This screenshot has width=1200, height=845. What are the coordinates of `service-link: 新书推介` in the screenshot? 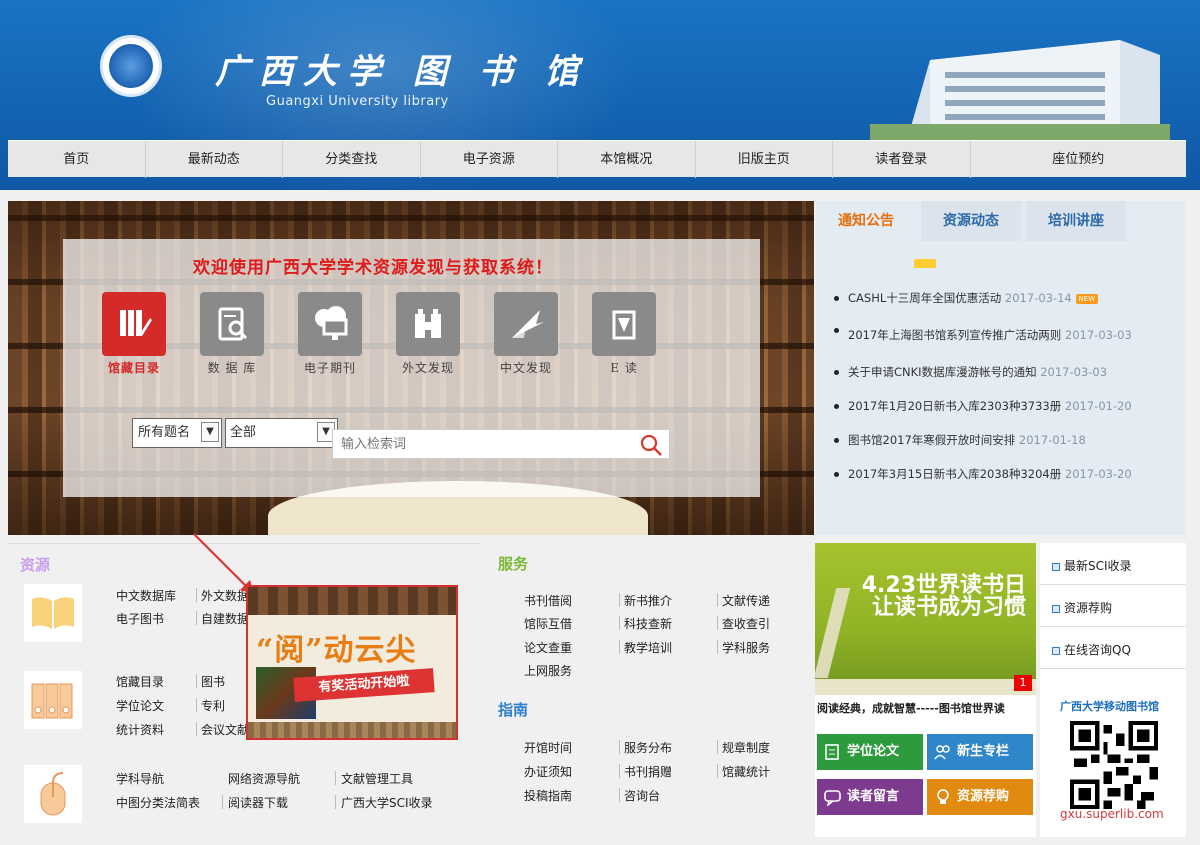 It's located at (648, 600).